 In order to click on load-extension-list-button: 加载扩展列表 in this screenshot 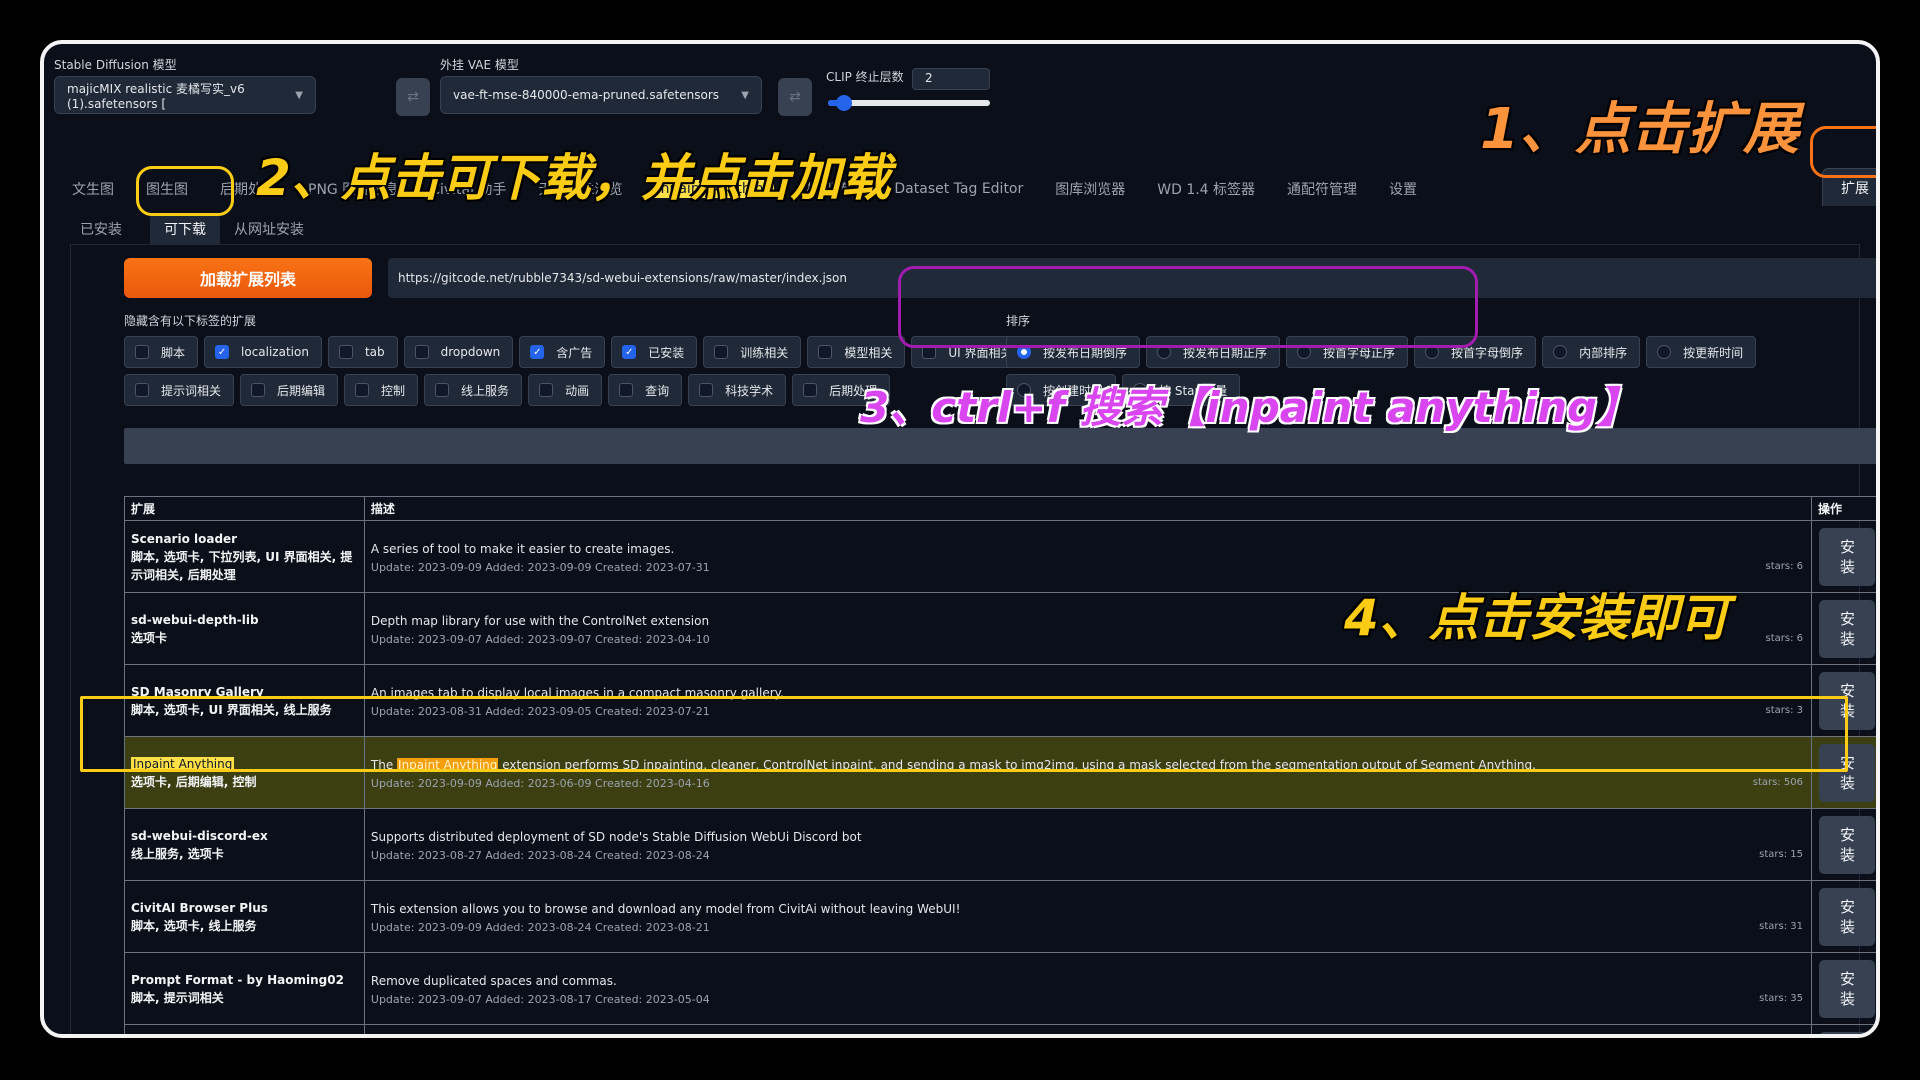, I will do `click(248, 278)`.